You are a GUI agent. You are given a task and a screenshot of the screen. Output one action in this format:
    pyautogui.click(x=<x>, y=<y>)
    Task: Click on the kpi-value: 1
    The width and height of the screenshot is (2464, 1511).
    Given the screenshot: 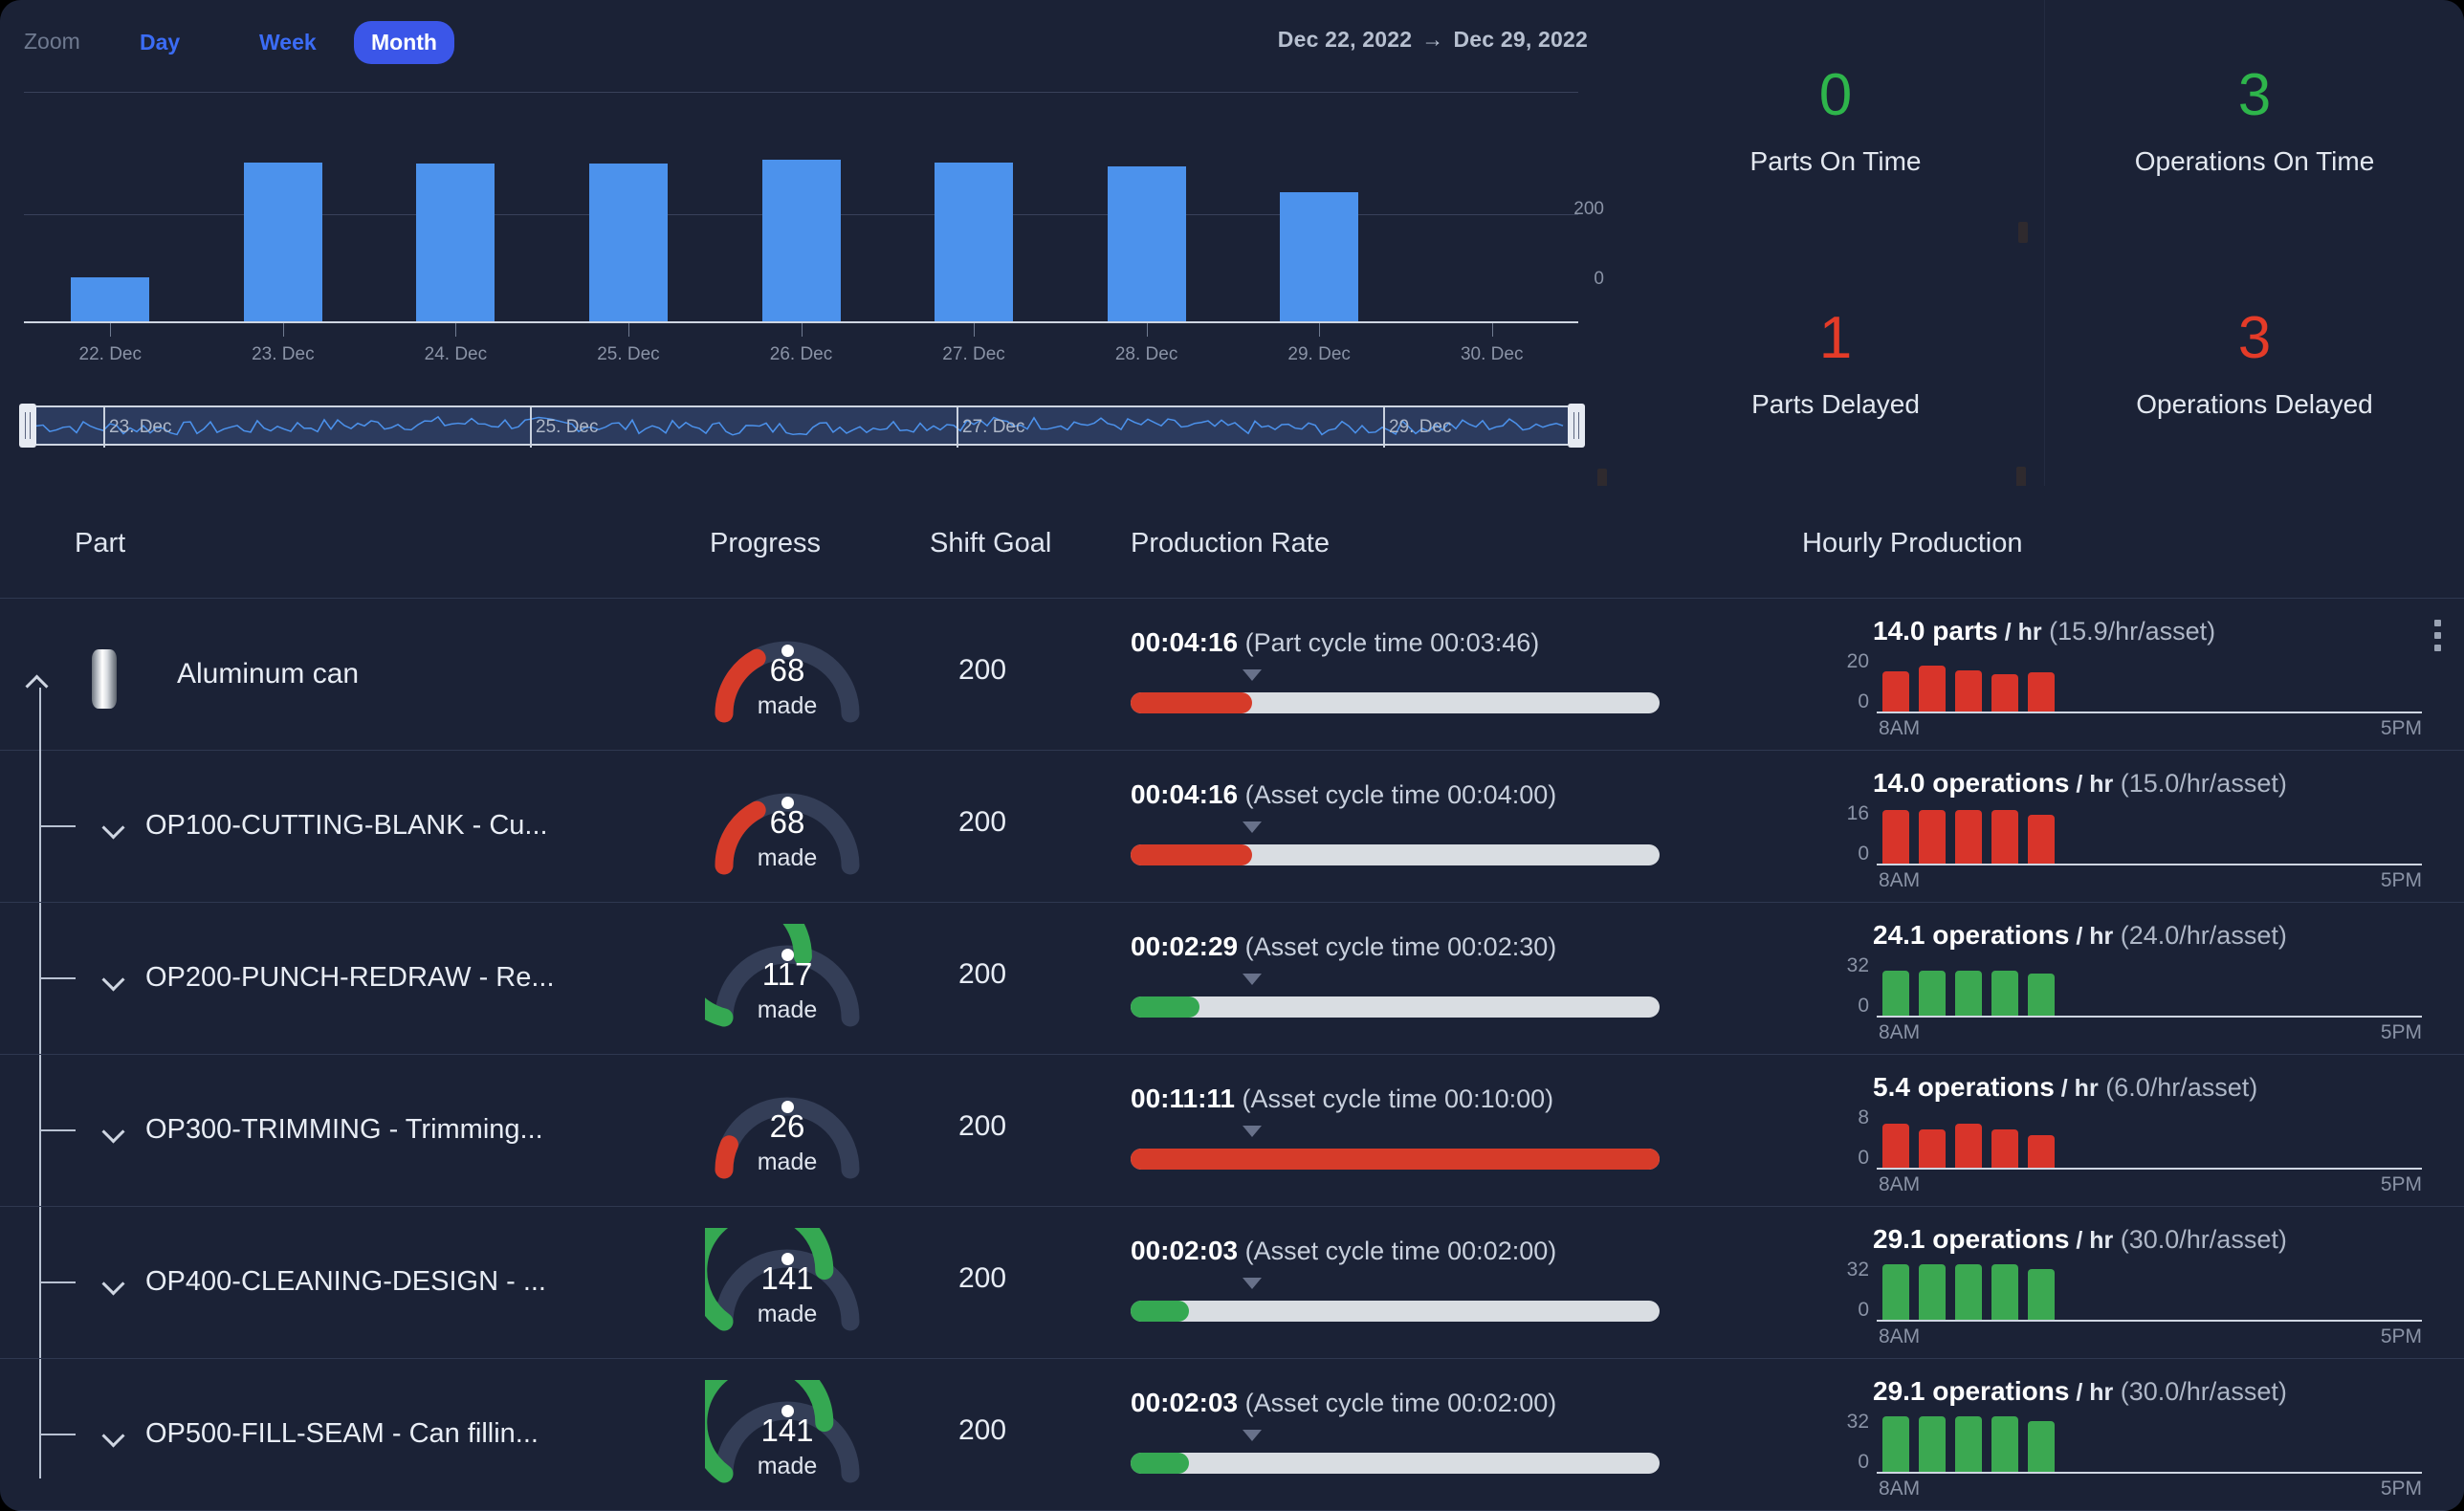 What is the action you would take?
    pyautogui.click(x=1835, y=338)
    